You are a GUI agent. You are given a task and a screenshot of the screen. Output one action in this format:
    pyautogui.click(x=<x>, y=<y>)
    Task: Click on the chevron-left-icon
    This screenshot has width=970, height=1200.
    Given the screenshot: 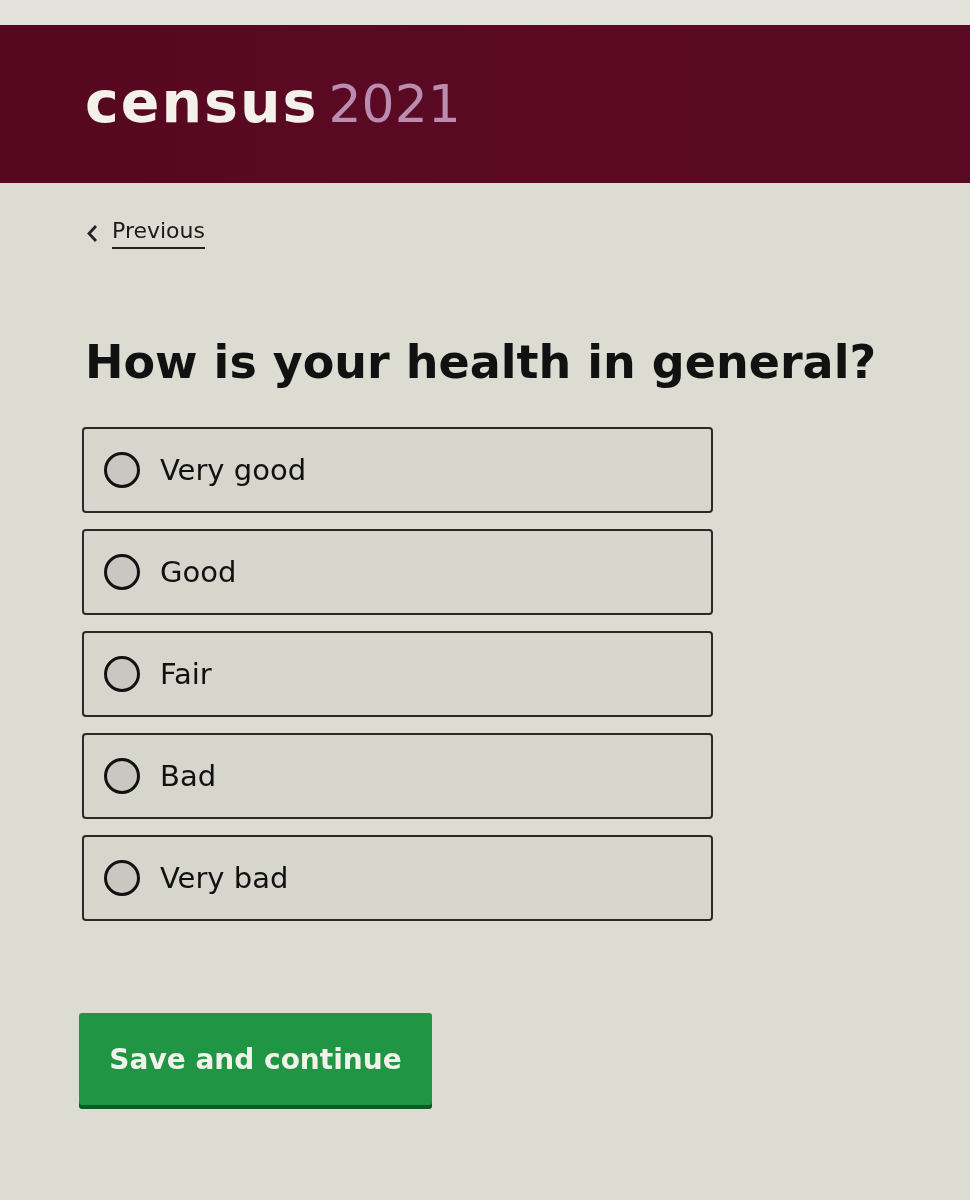 What is the action you would take?
    pyautogui.click(x=92, y=233)
    